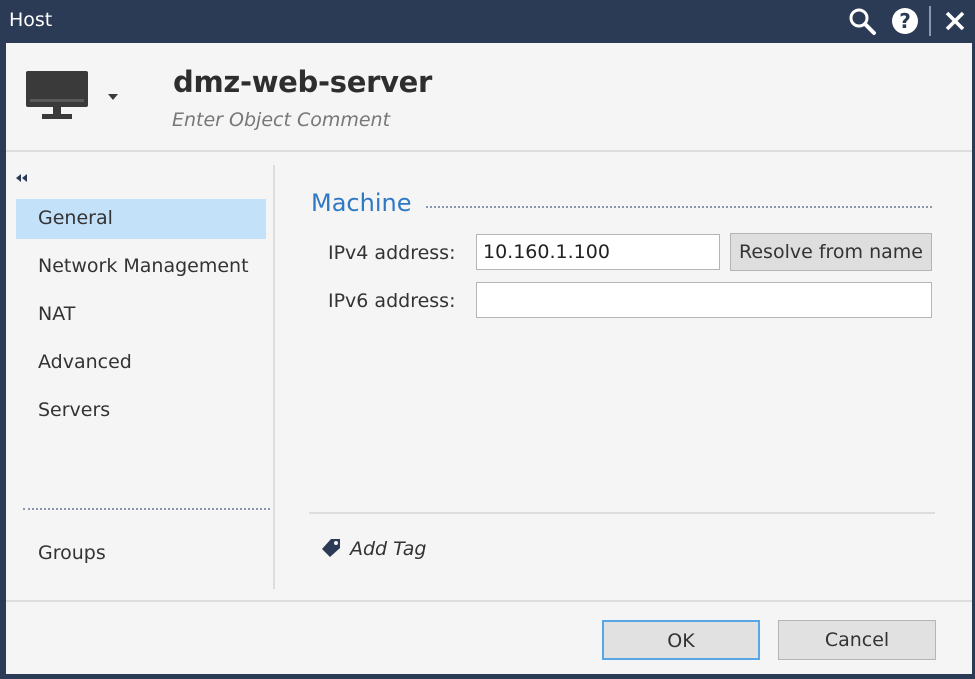  Describe the element at coordinates (392, 253) in the screenshot. I see `ipv4-label: IPv4 address:` at that location.